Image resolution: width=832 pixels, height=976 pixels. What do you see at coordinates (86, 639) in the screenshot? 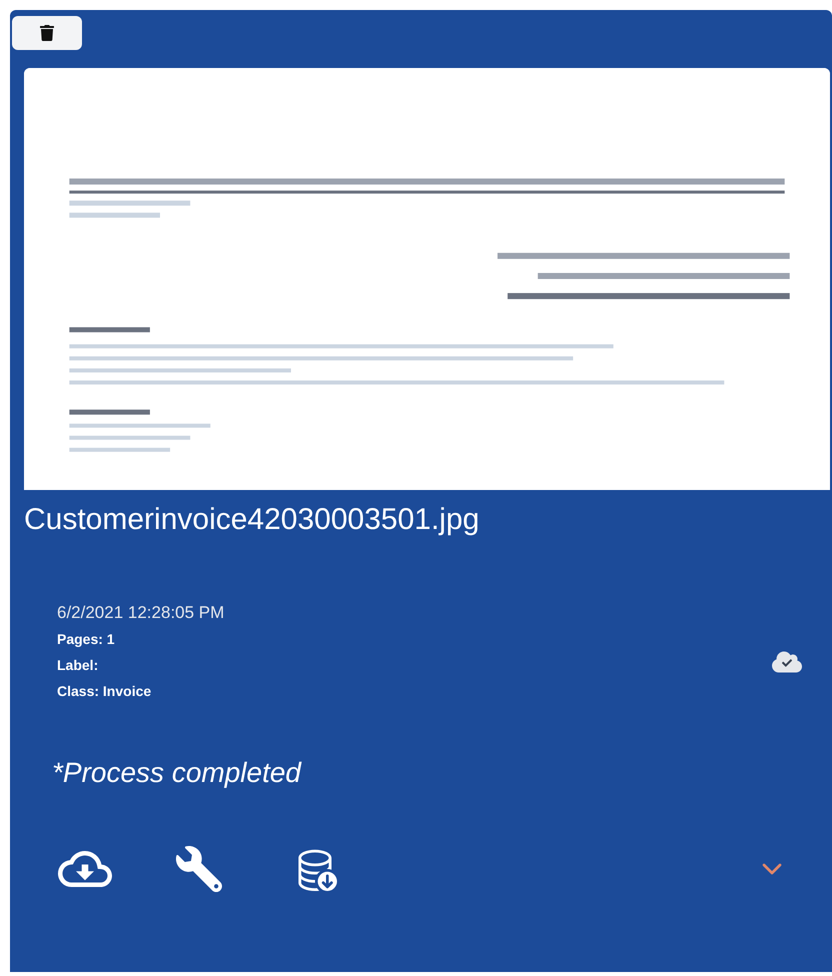
I see `detail-text: Pages: 1` at bounding box center [86, 639].